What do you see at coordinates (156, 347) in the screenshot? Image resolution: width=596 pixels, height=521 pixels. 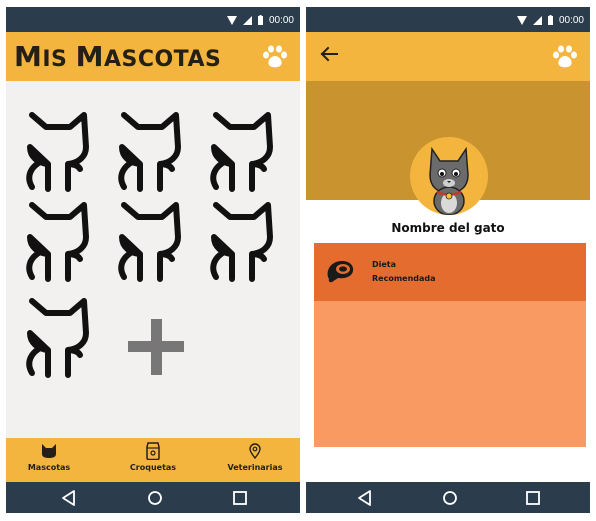 I see `add-pet-button` at bounding box center [156, 347].